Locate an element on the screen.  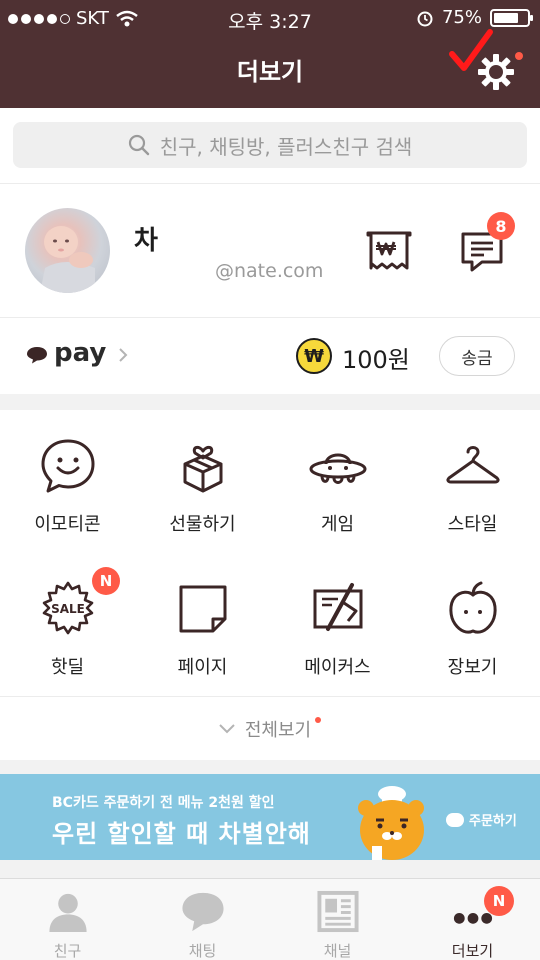
channel-icon is located at coordinates (337, 911).